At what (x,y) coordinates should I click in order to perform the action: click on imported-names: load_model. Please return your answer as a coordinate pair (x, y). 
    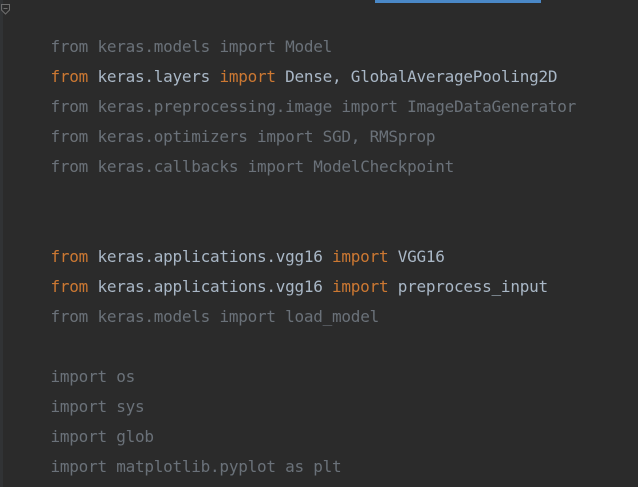
    Looking at the image, I should click on (332, 316).